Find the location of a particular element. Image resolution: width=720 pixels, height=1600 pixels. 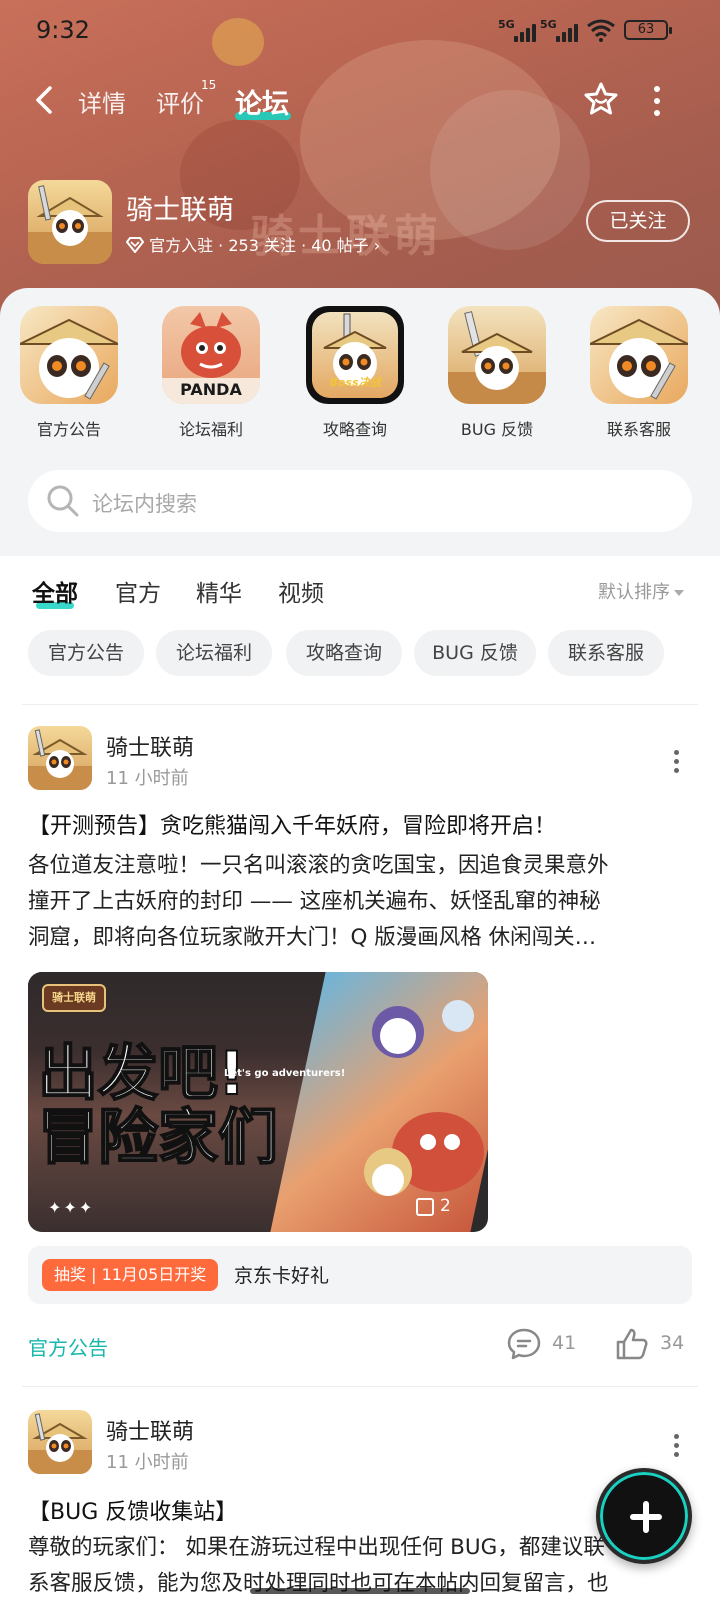

post-title: 【开测预告】贪吃熊猫闯入千年妖府，冒险即将开启！ is located at coordinates (292, 826).